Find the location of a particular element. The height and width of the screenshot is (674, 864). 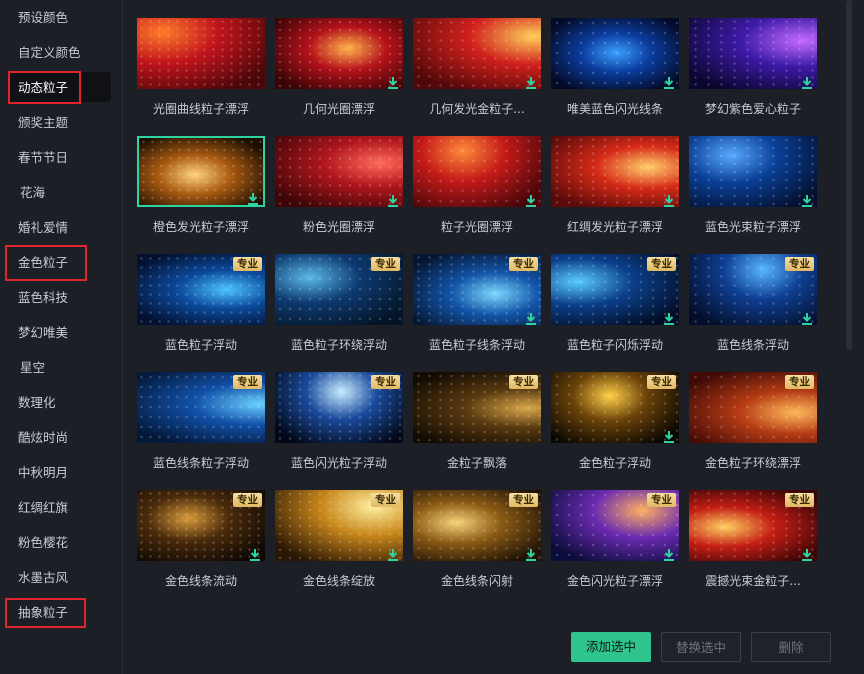

sidebar-item: 预设颜色 is located at coordinates (43, 18).